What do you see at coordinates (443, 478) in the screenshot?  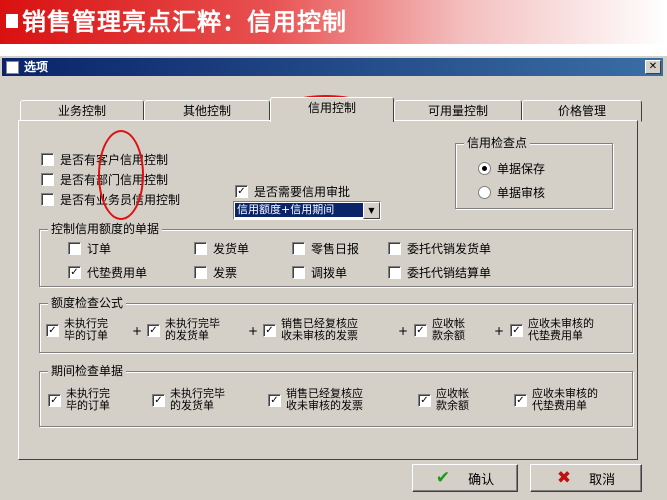 I see `checkmark-icon: ✔` at bounding box center [443, 478].